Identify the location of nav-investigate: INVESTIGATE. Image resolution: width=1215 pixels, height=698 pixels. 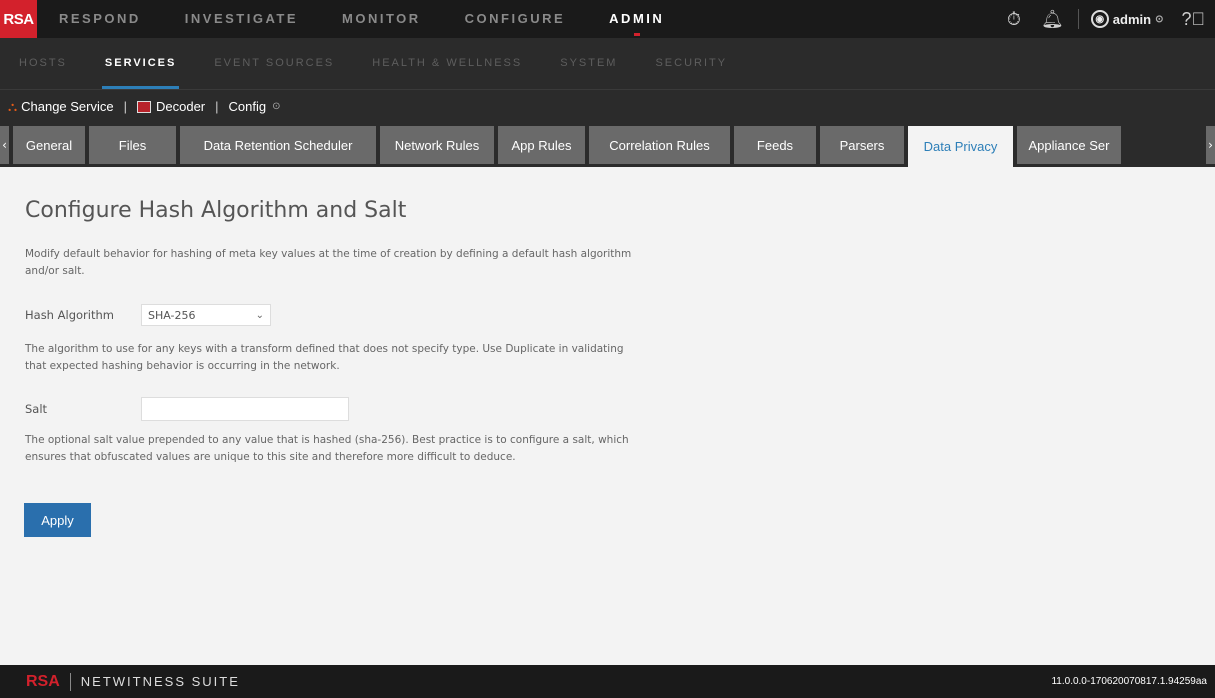
(241, 19).